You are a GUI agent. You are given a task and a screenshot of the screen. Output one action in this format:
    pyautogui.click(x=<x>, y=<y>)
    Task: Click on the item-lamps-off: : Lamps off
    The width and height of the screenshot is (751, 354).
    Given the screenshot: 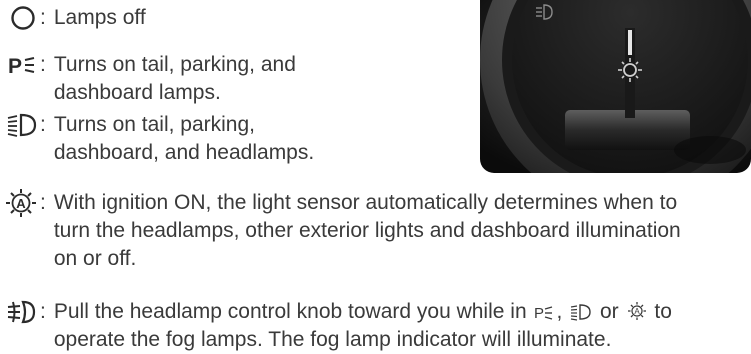 What is the action you would take?
    pyautogui.click(x=77, y=18)
    